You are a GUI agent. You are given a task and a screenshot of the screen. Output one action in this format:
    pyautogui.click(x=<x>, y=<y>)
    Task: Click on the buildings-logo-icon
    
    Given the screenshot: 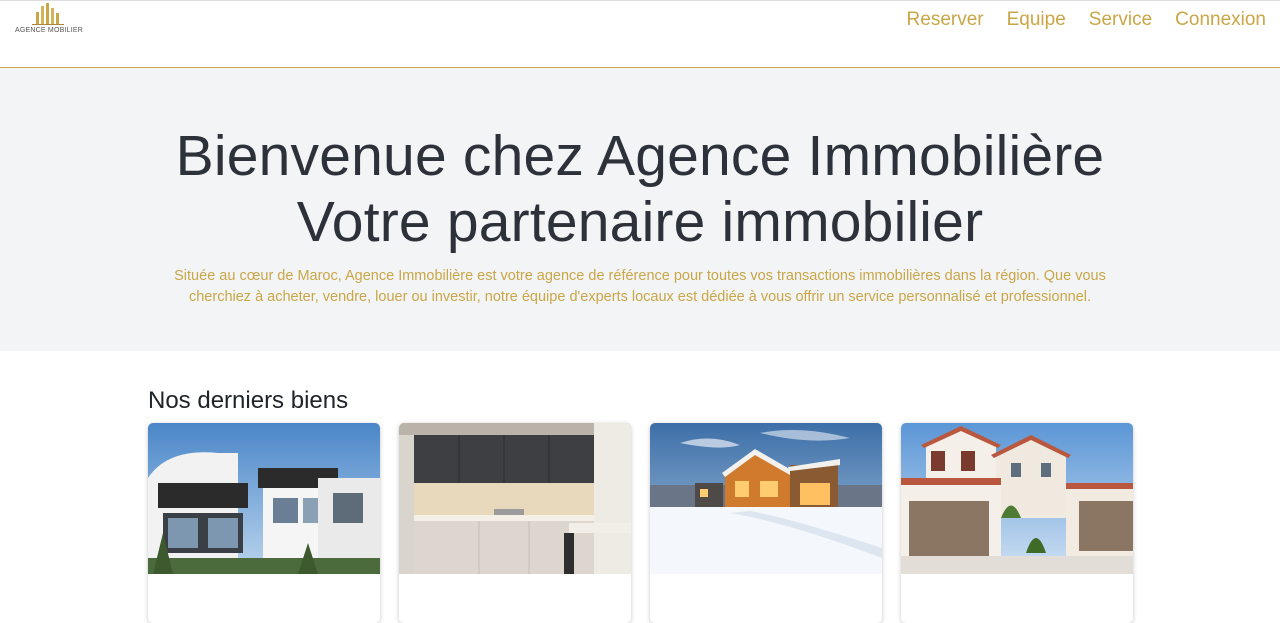 What is the action you would take?
    pyautogui.click(x=48, y=14)
    